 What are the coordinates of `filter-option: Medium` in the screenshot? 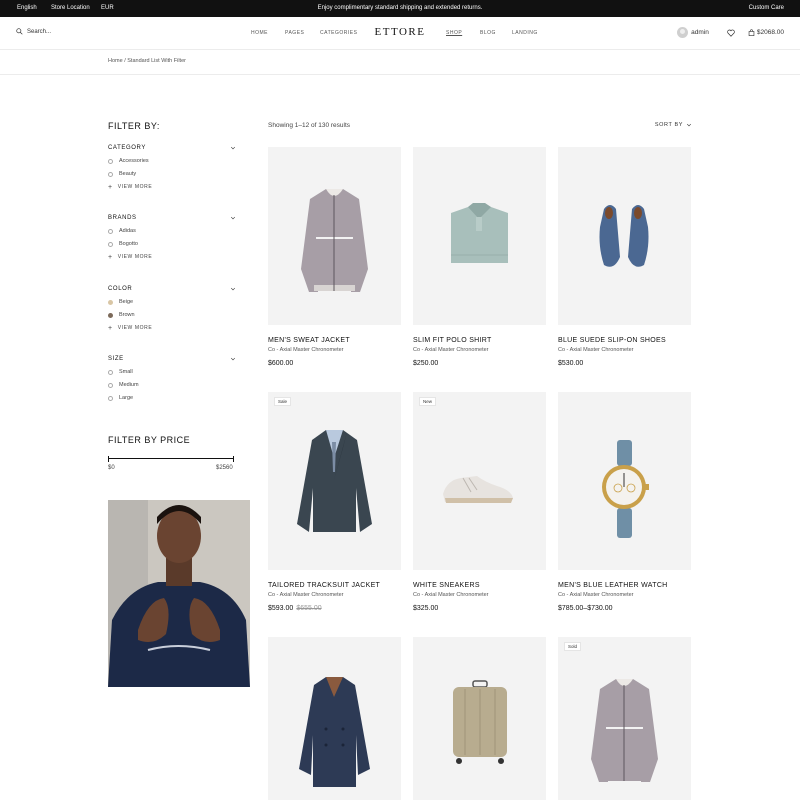 It's located at (172, 385).